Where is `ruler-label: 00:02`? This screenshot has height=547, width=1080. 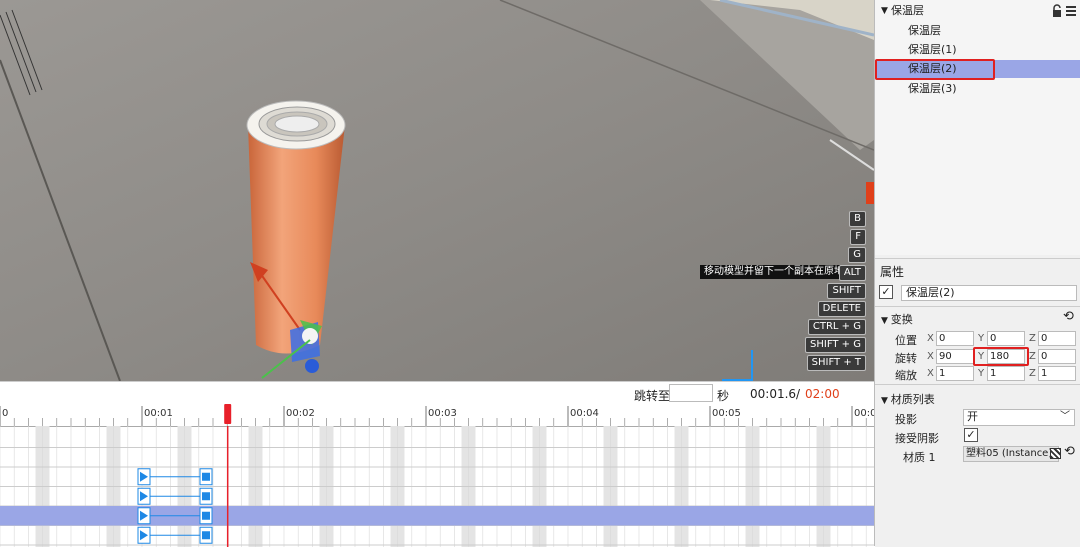 ruler-label: 00:02 is located at coordinates (300, 413).